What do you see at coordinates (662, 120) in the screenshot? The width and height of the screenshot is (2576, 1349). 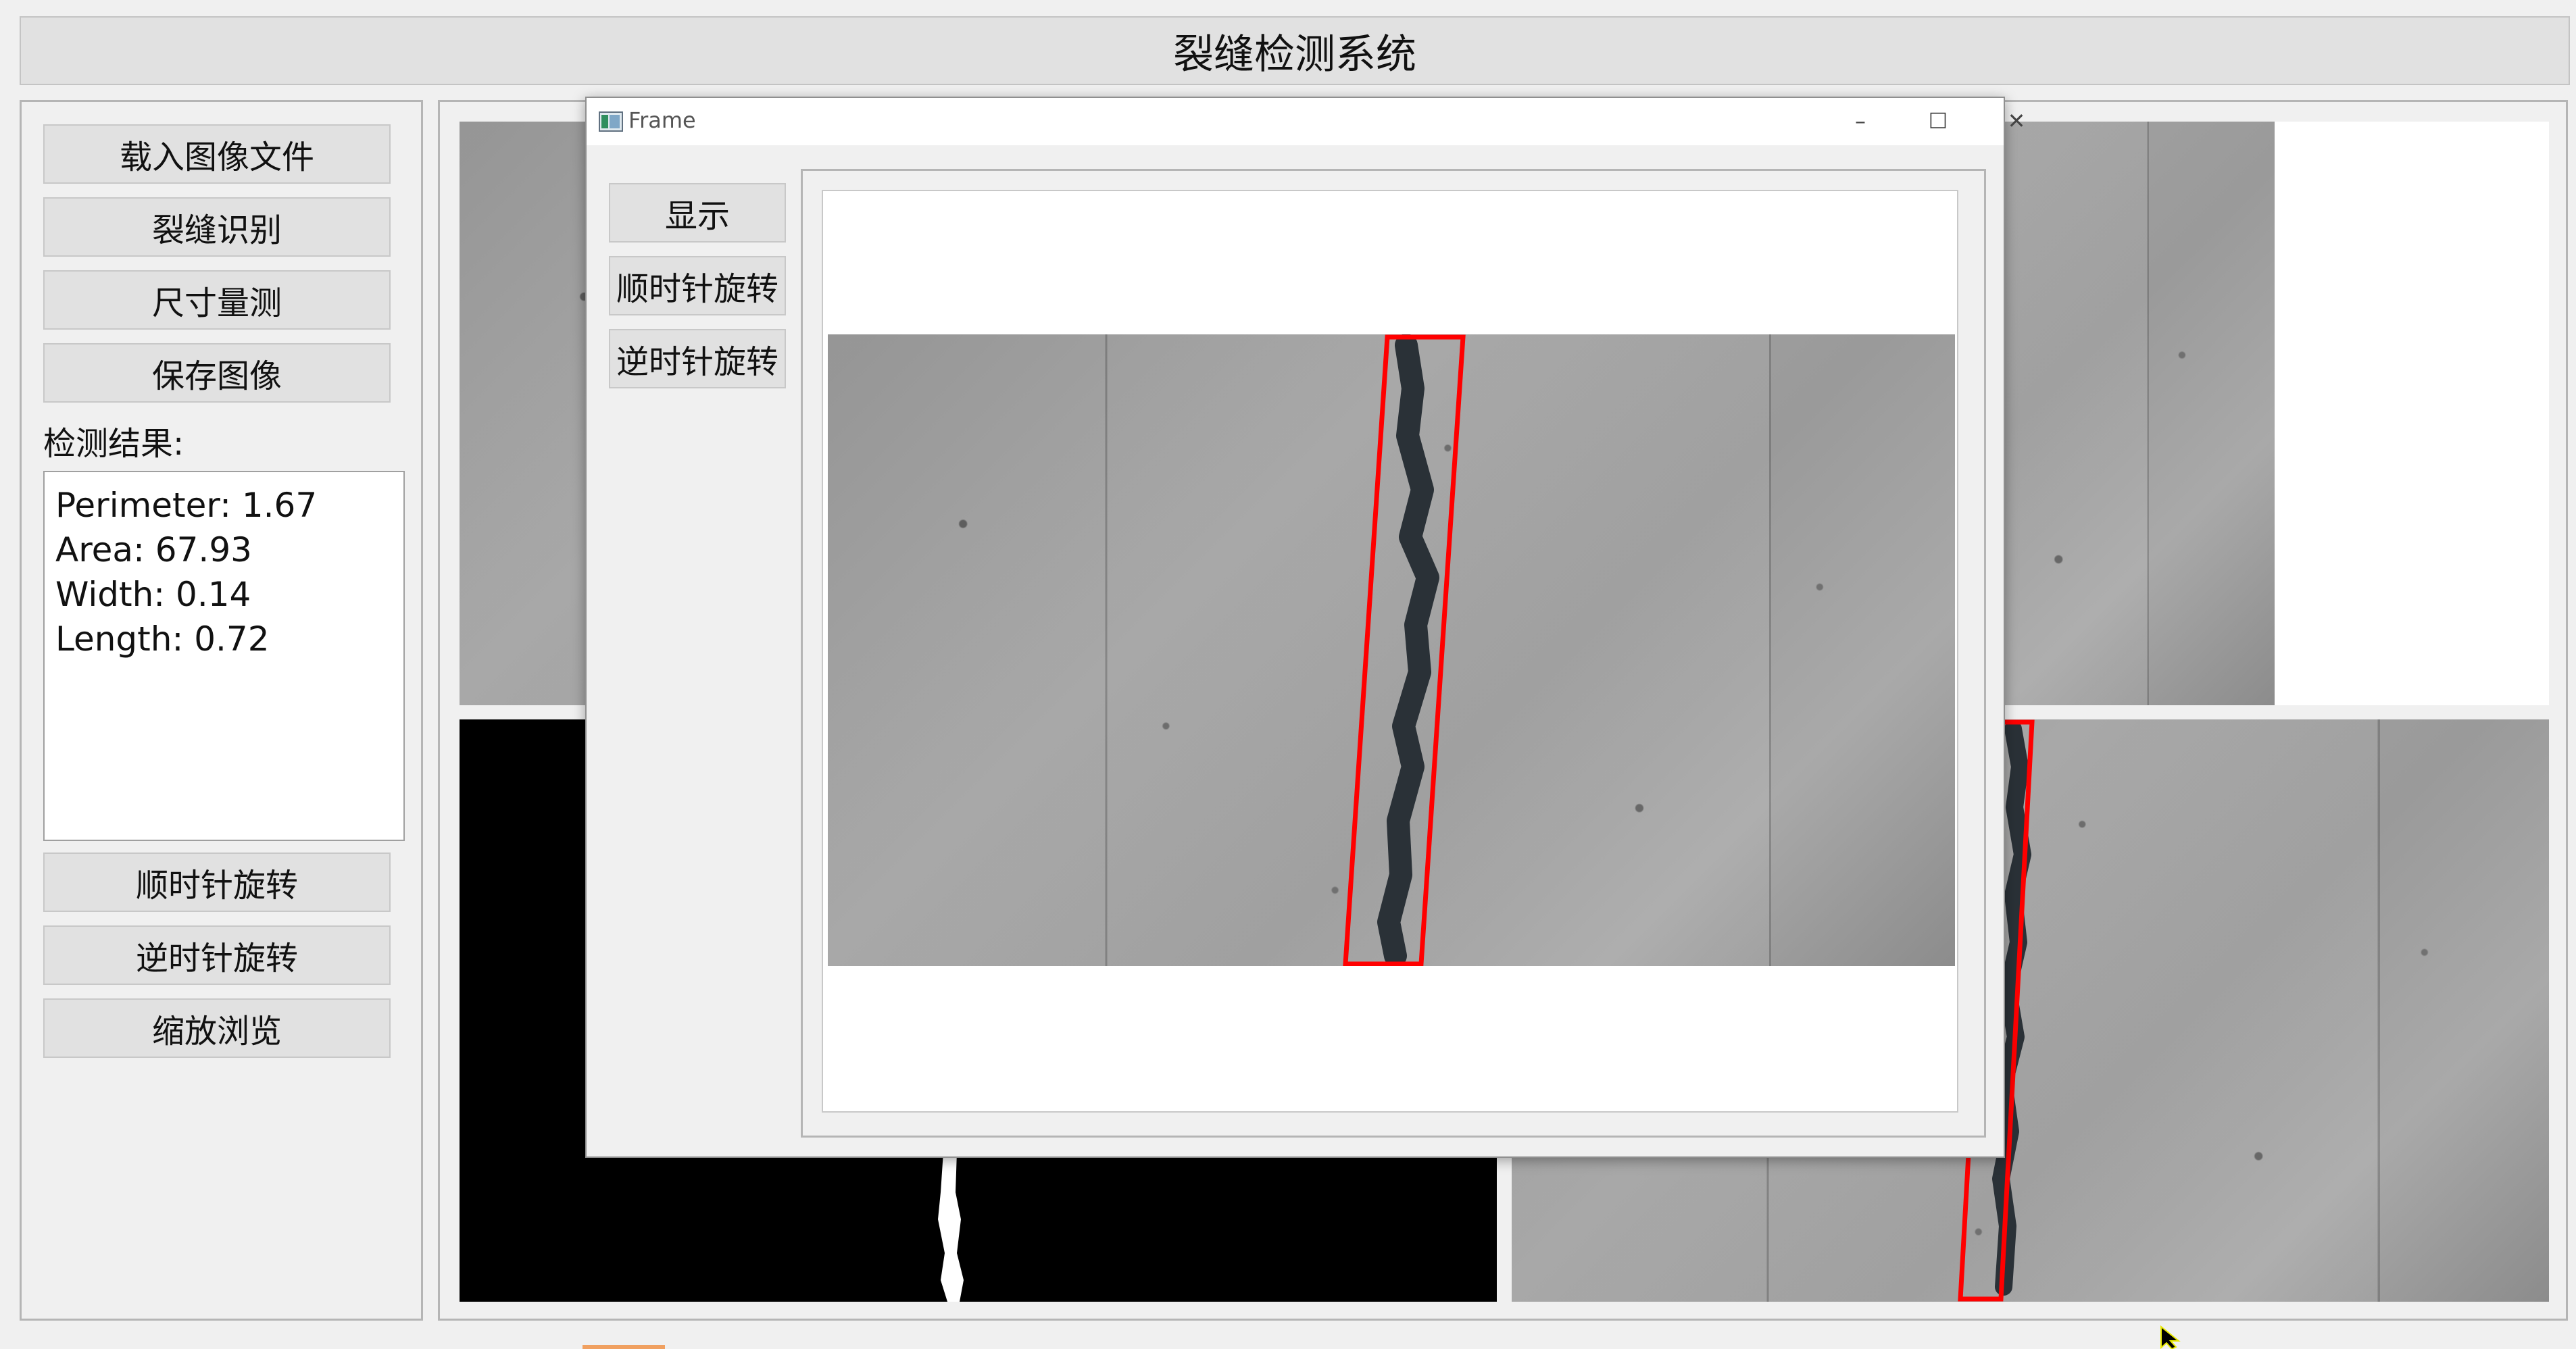 I see `dialog-title: Frame` at bounding box center [662, 120].